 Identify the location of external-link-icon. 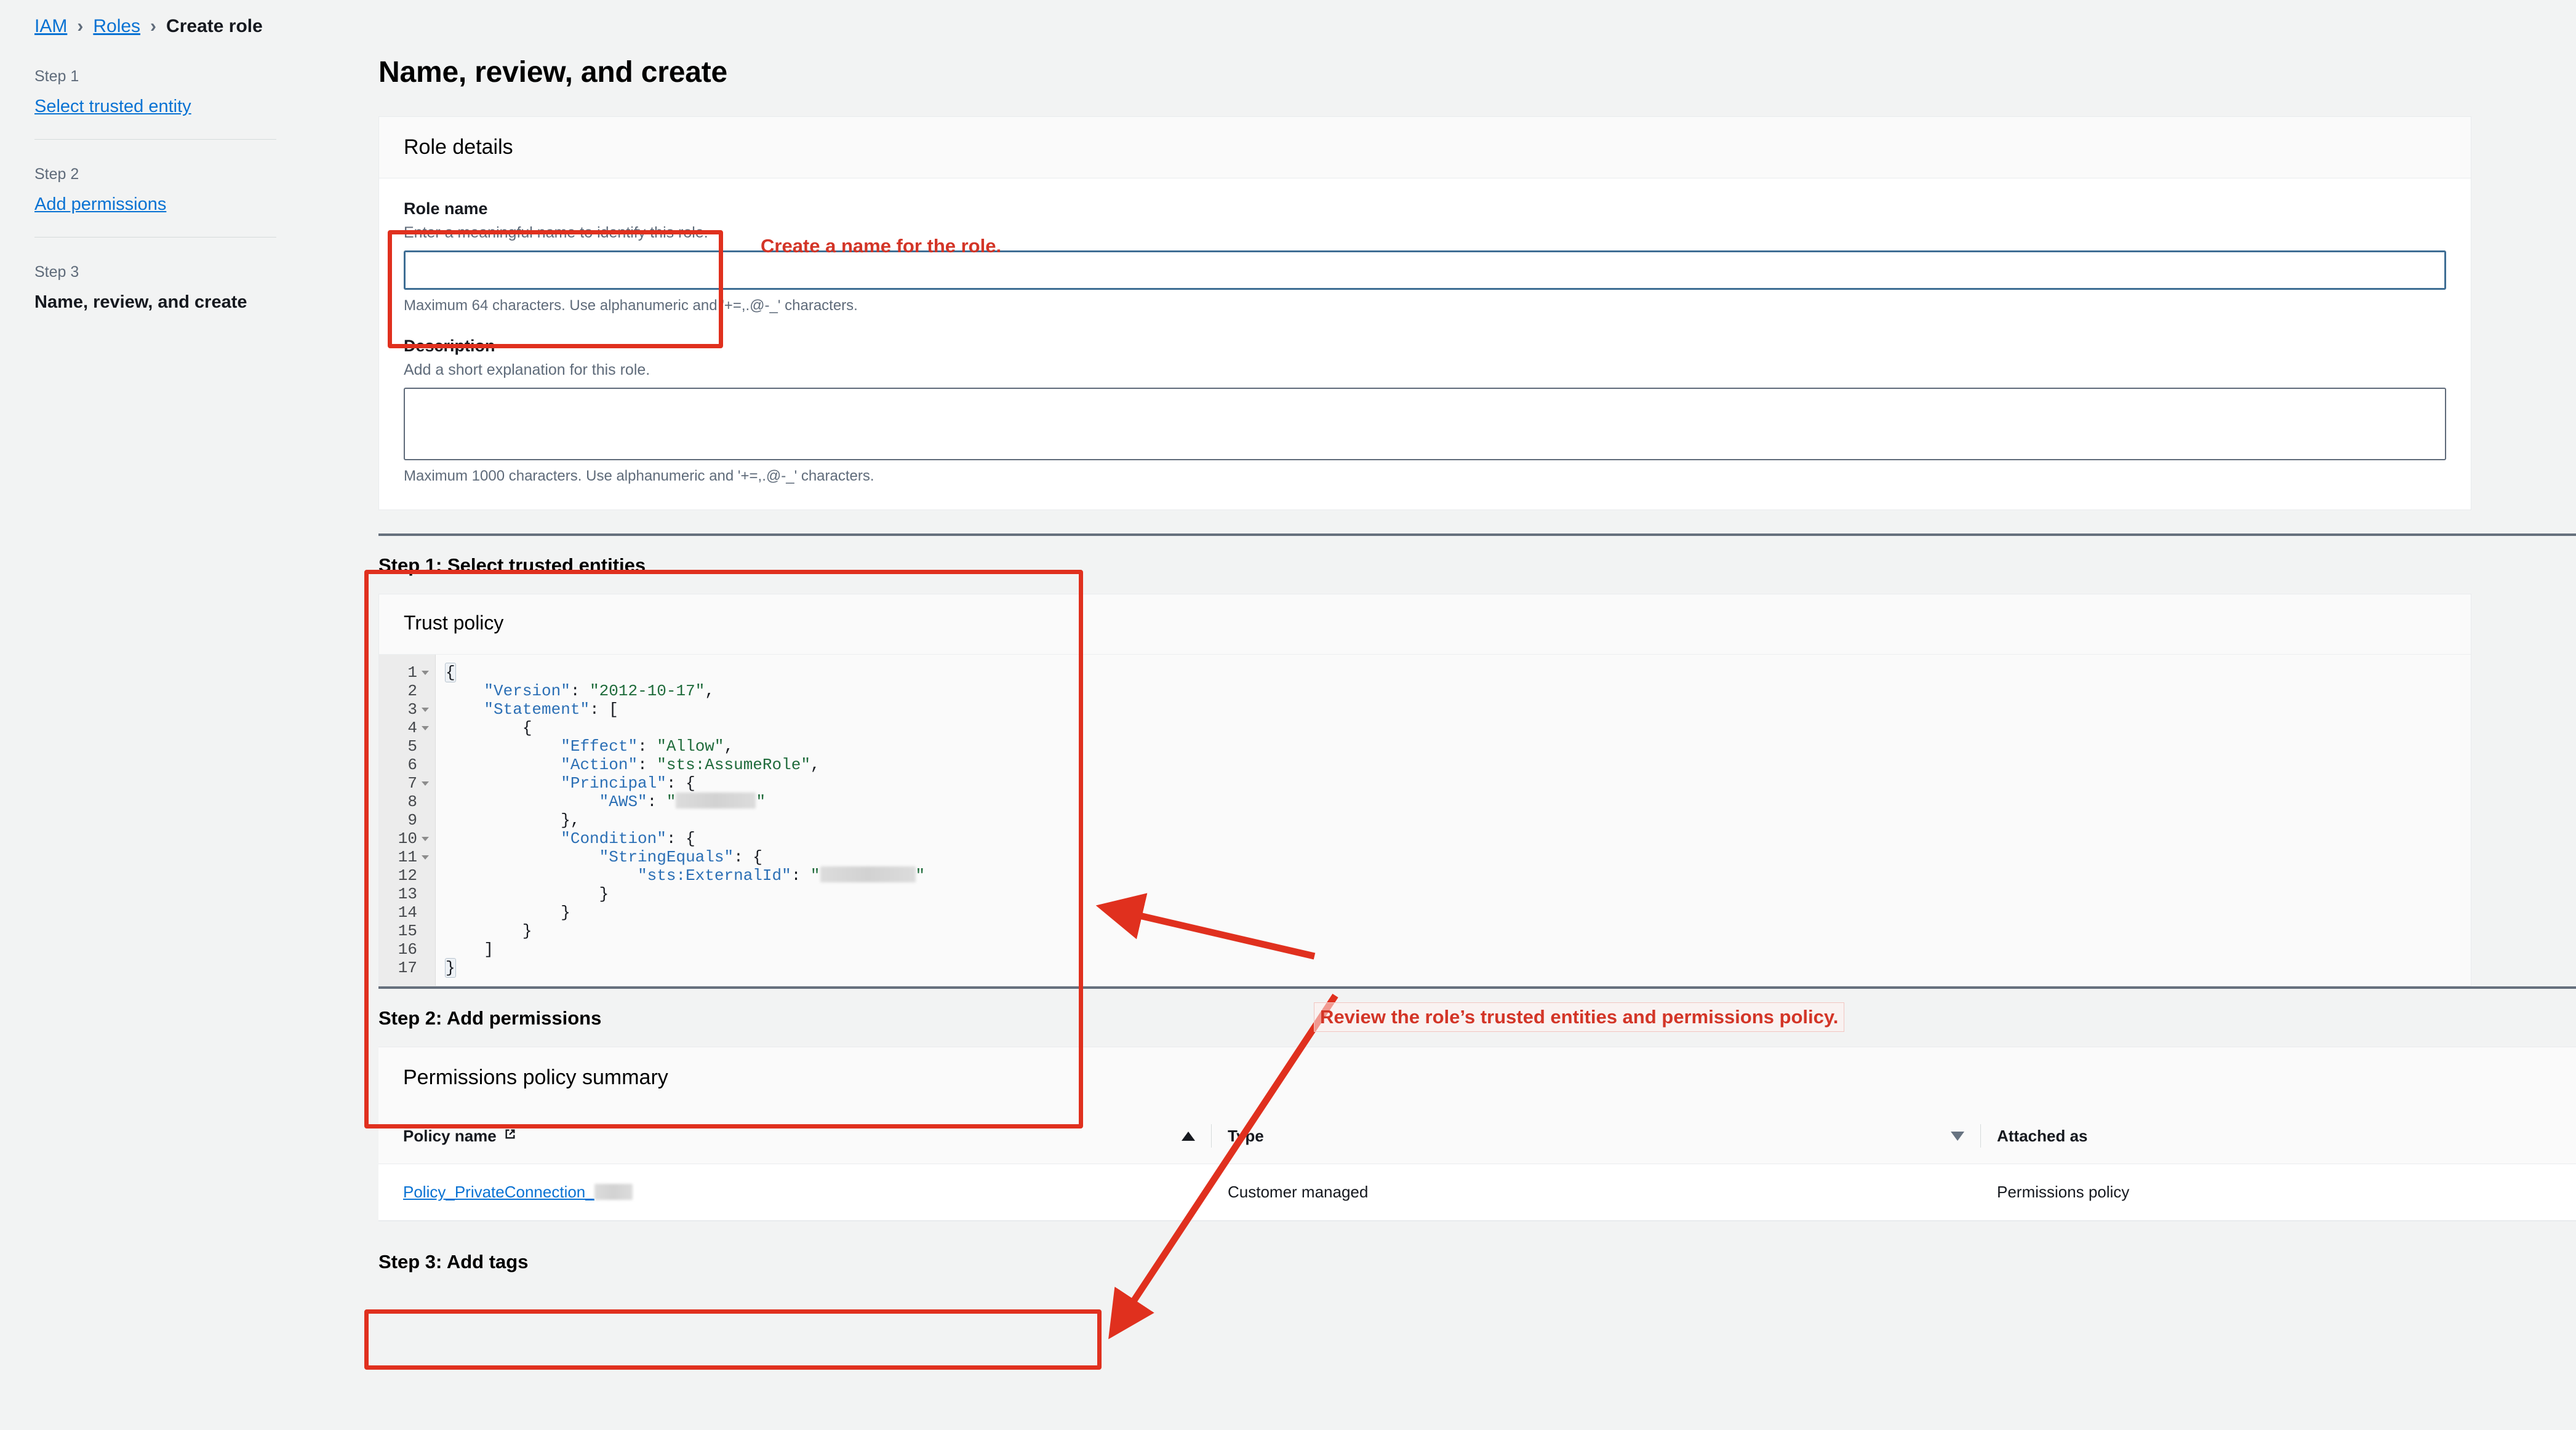
(510, 1137).